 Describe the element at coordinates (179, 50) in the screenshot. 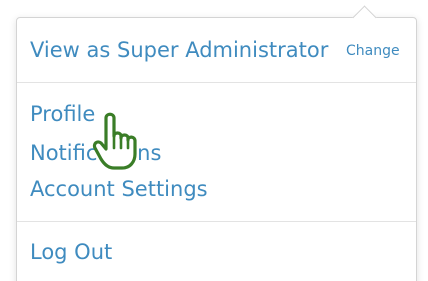

I see `view-as-super-administrator-label: View as Super Administrator` at that location.